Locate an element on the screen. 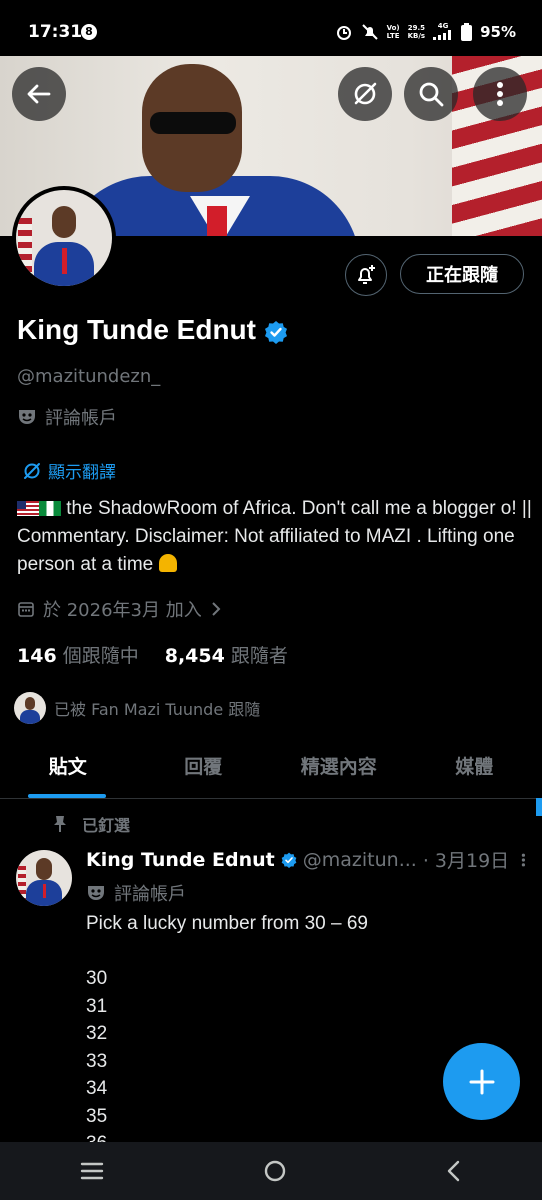 This screenshot has width=542, height=1200. tab-posts: 貼文 is located at coordinates (68, 770).